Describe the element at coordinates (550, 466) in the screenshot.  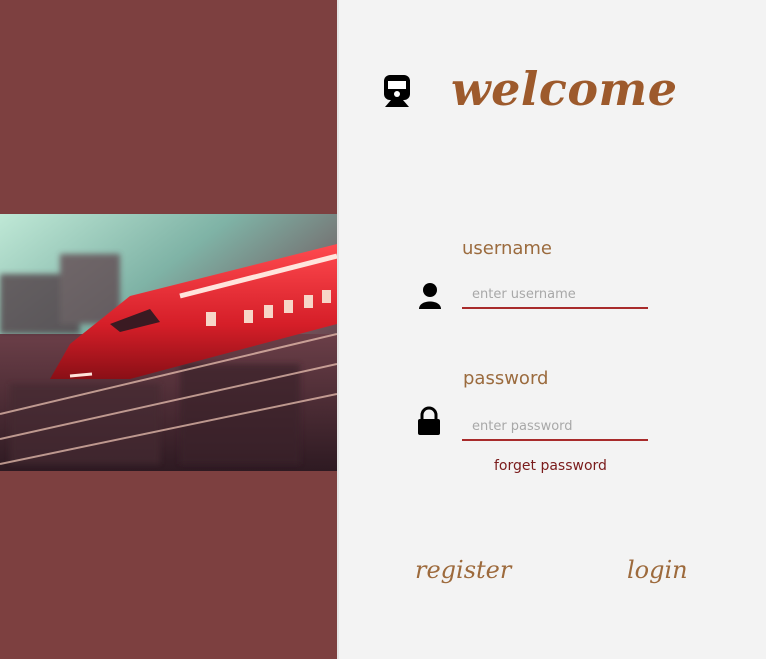
I see `forget-password-link: forget password` at that location.